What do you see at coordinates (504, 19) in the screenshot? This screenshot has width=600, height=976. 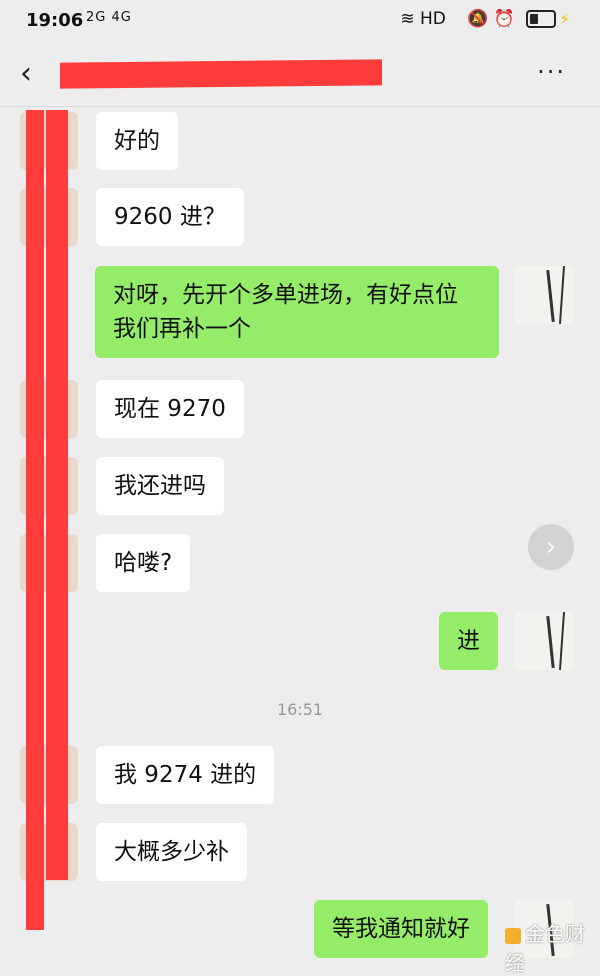 I see `alarm-icon: ⏰` at bounding box center [504, 19].